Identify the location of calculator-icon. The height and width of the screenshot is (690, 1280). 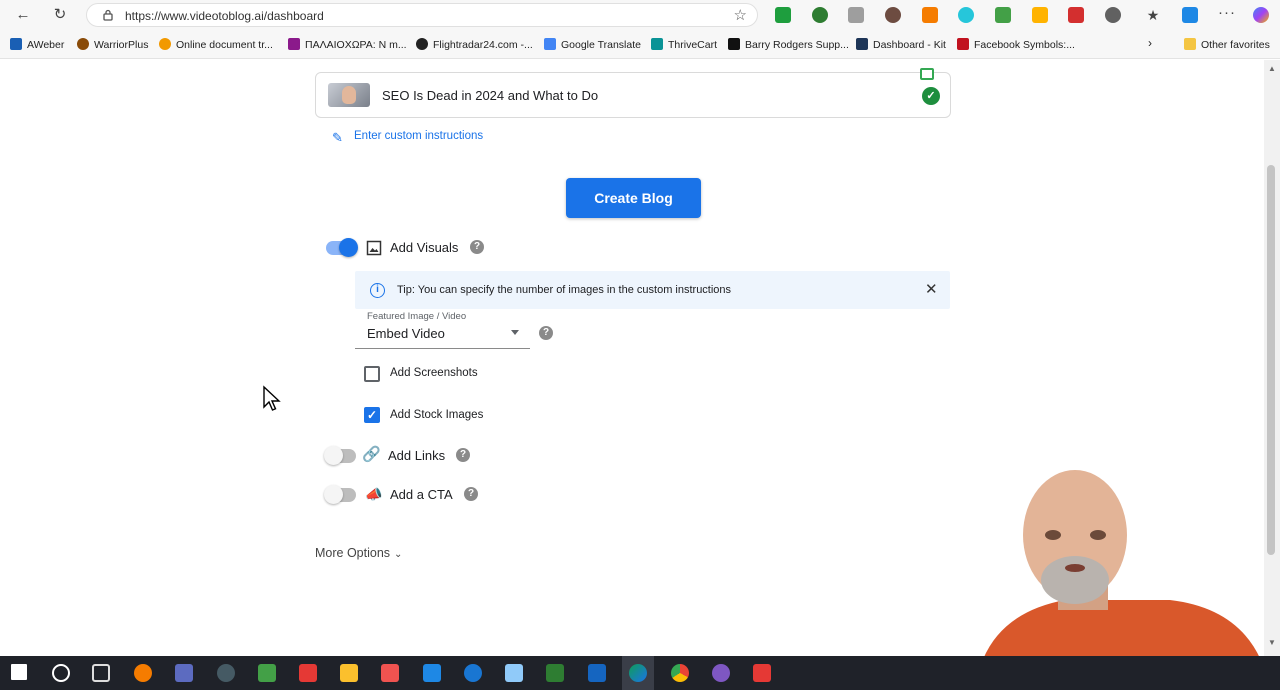
(184, 673).